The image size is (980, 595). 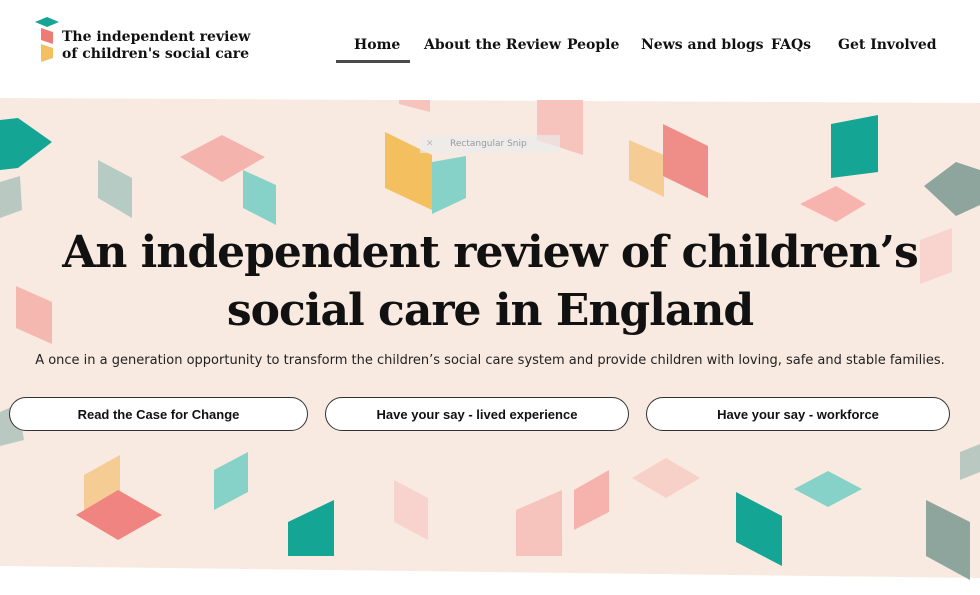 I want to click on have-your-say-workforce-button: Have your say - workforce, so click(x=798, y=414).